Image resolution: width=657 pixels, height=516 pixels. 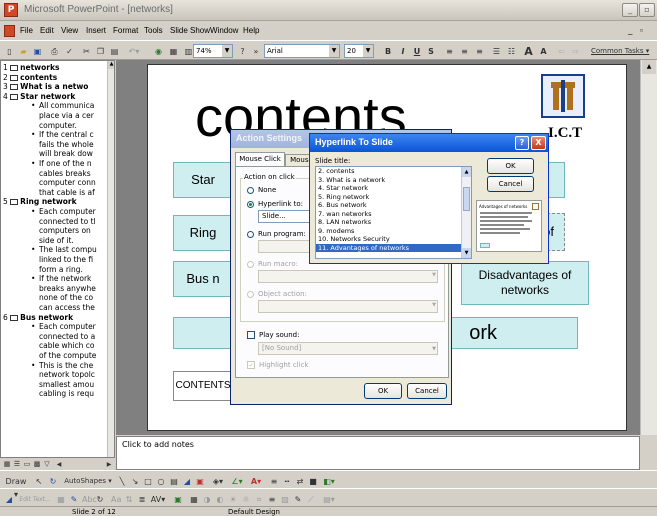 What do you see at coordinates (27, 464) in the screenshot?
I see `slide-view-icon: ▭` at bounding box center [27, 464].